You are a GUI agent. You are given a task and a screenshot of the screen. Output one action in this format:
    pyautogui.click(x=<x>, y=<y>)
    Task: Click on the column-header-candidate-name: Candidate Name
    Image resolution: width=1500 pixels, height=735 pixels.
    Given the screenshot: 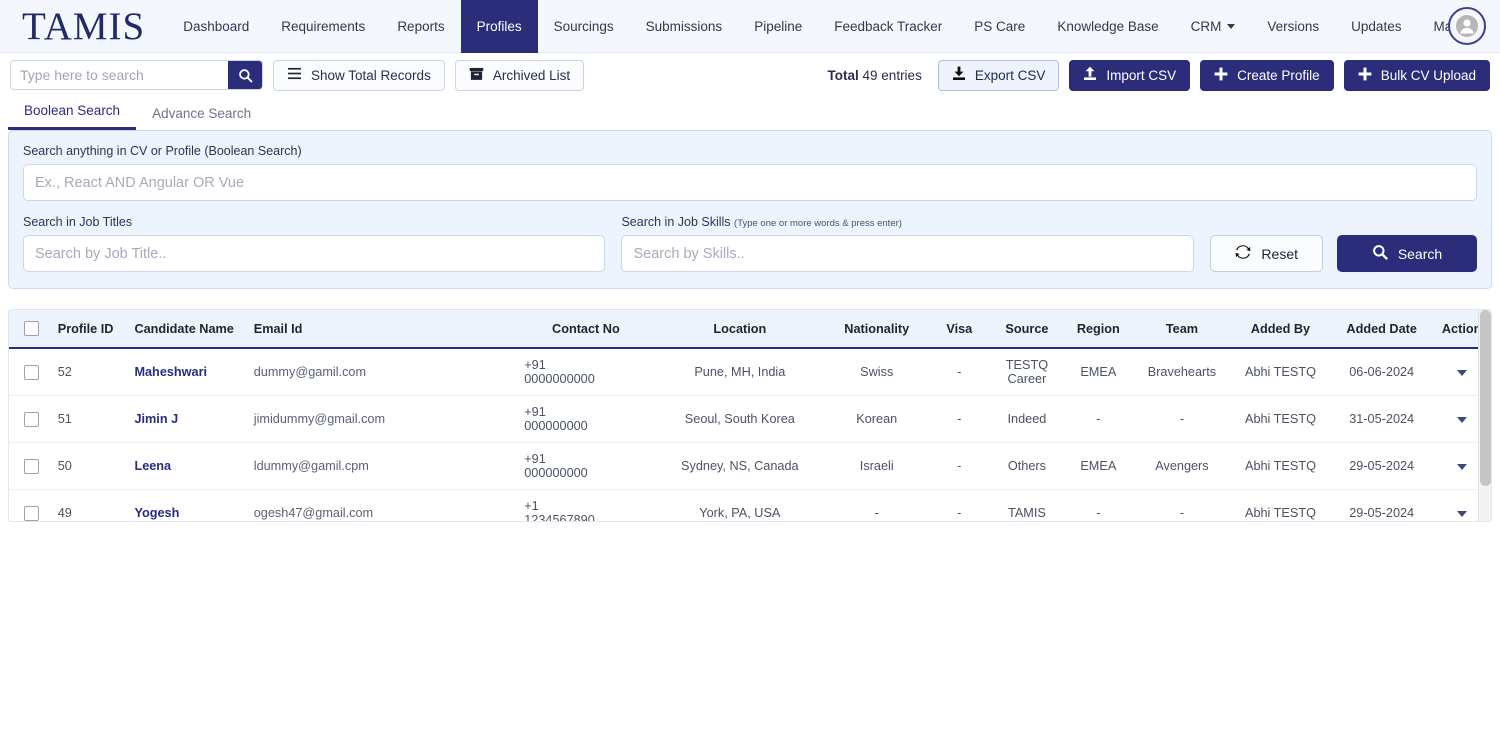 What is the action you would take?
    pyautogui.click(x=190, y=330)
    